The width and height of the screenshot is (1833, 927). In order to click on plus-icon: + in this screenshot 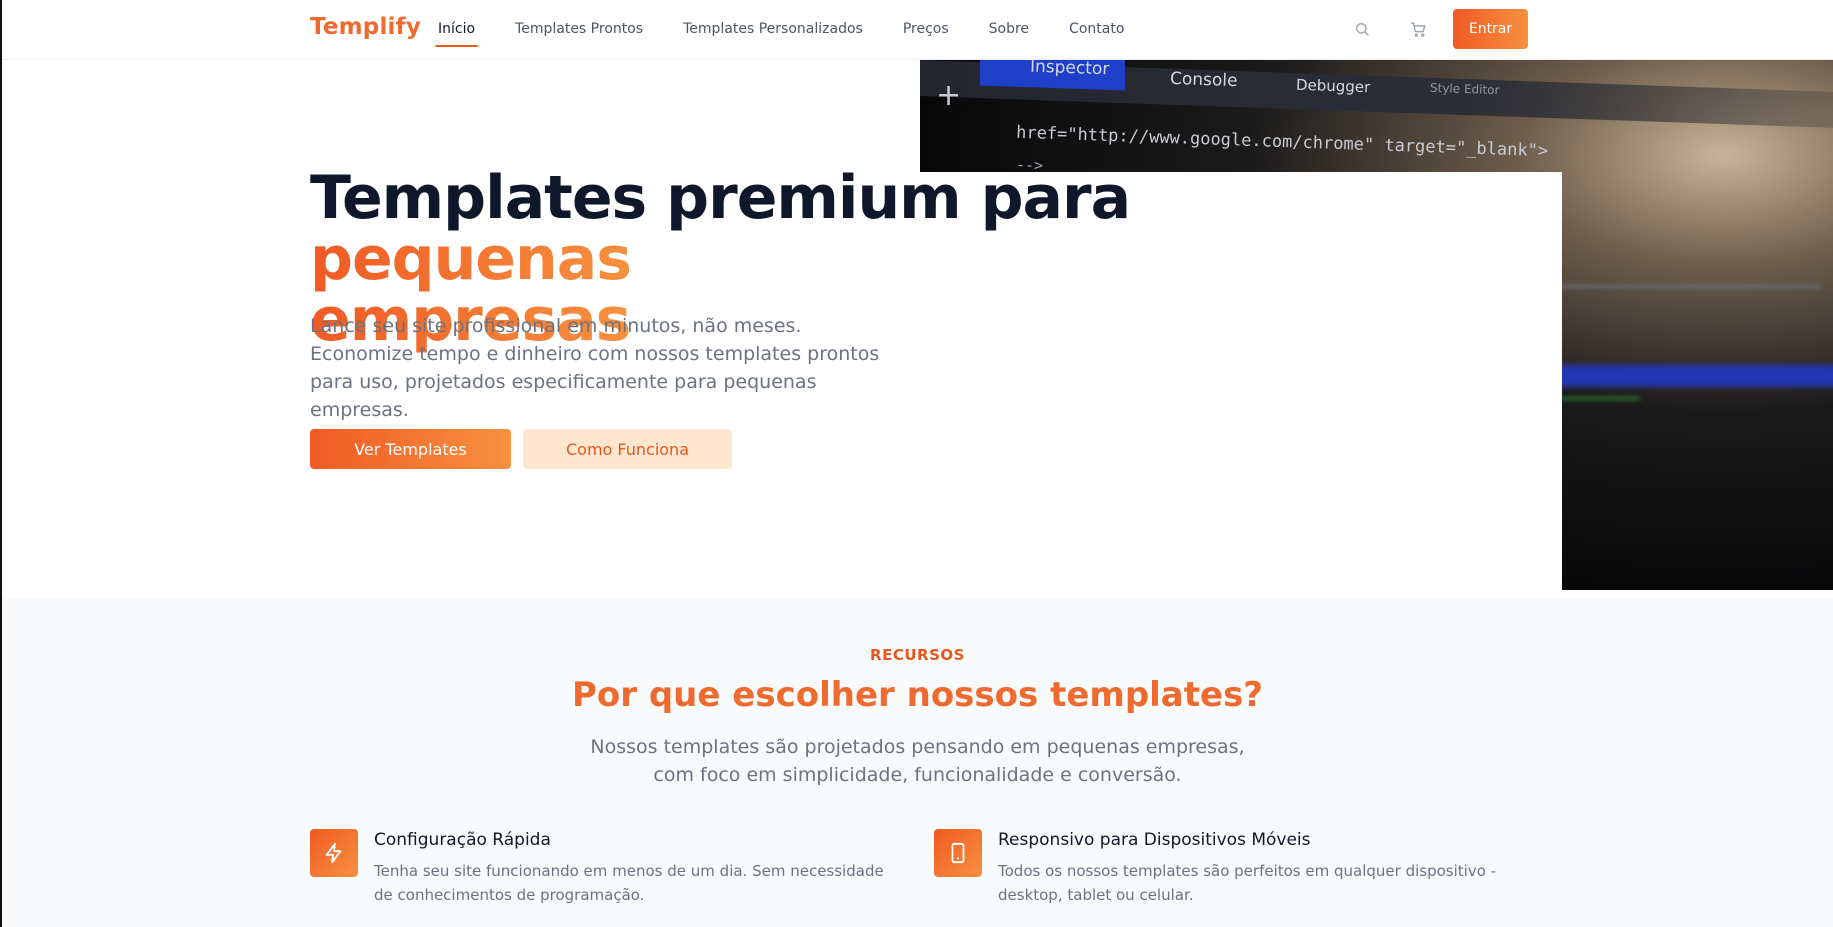, I will do `click(949, 95)`.